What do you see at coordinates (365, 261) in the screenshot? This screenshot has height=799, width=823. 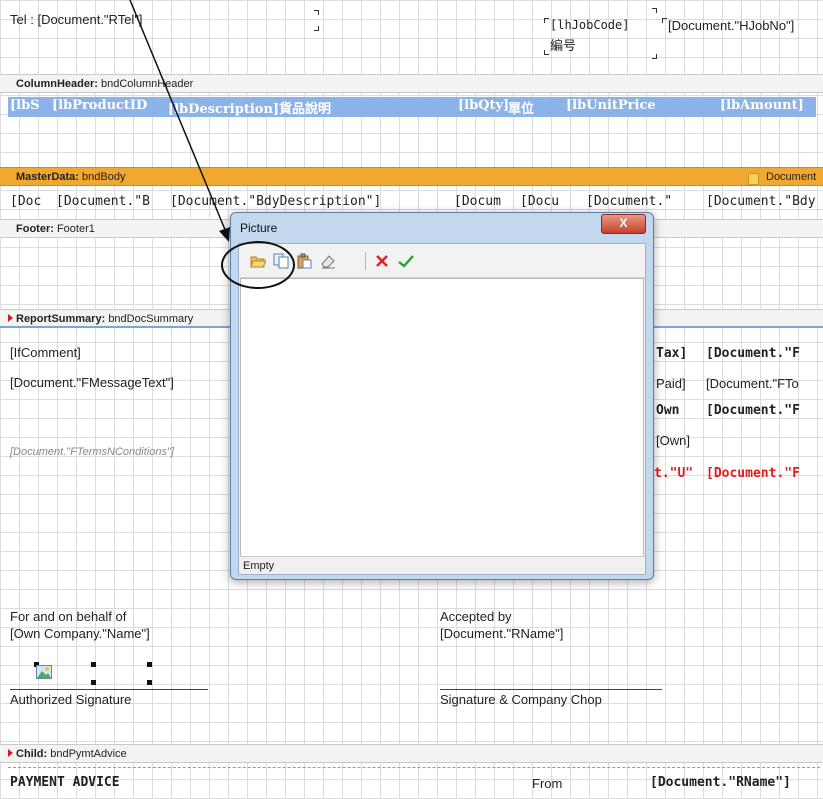 I see `toolbar-separator` at bounding box center [365, 261].